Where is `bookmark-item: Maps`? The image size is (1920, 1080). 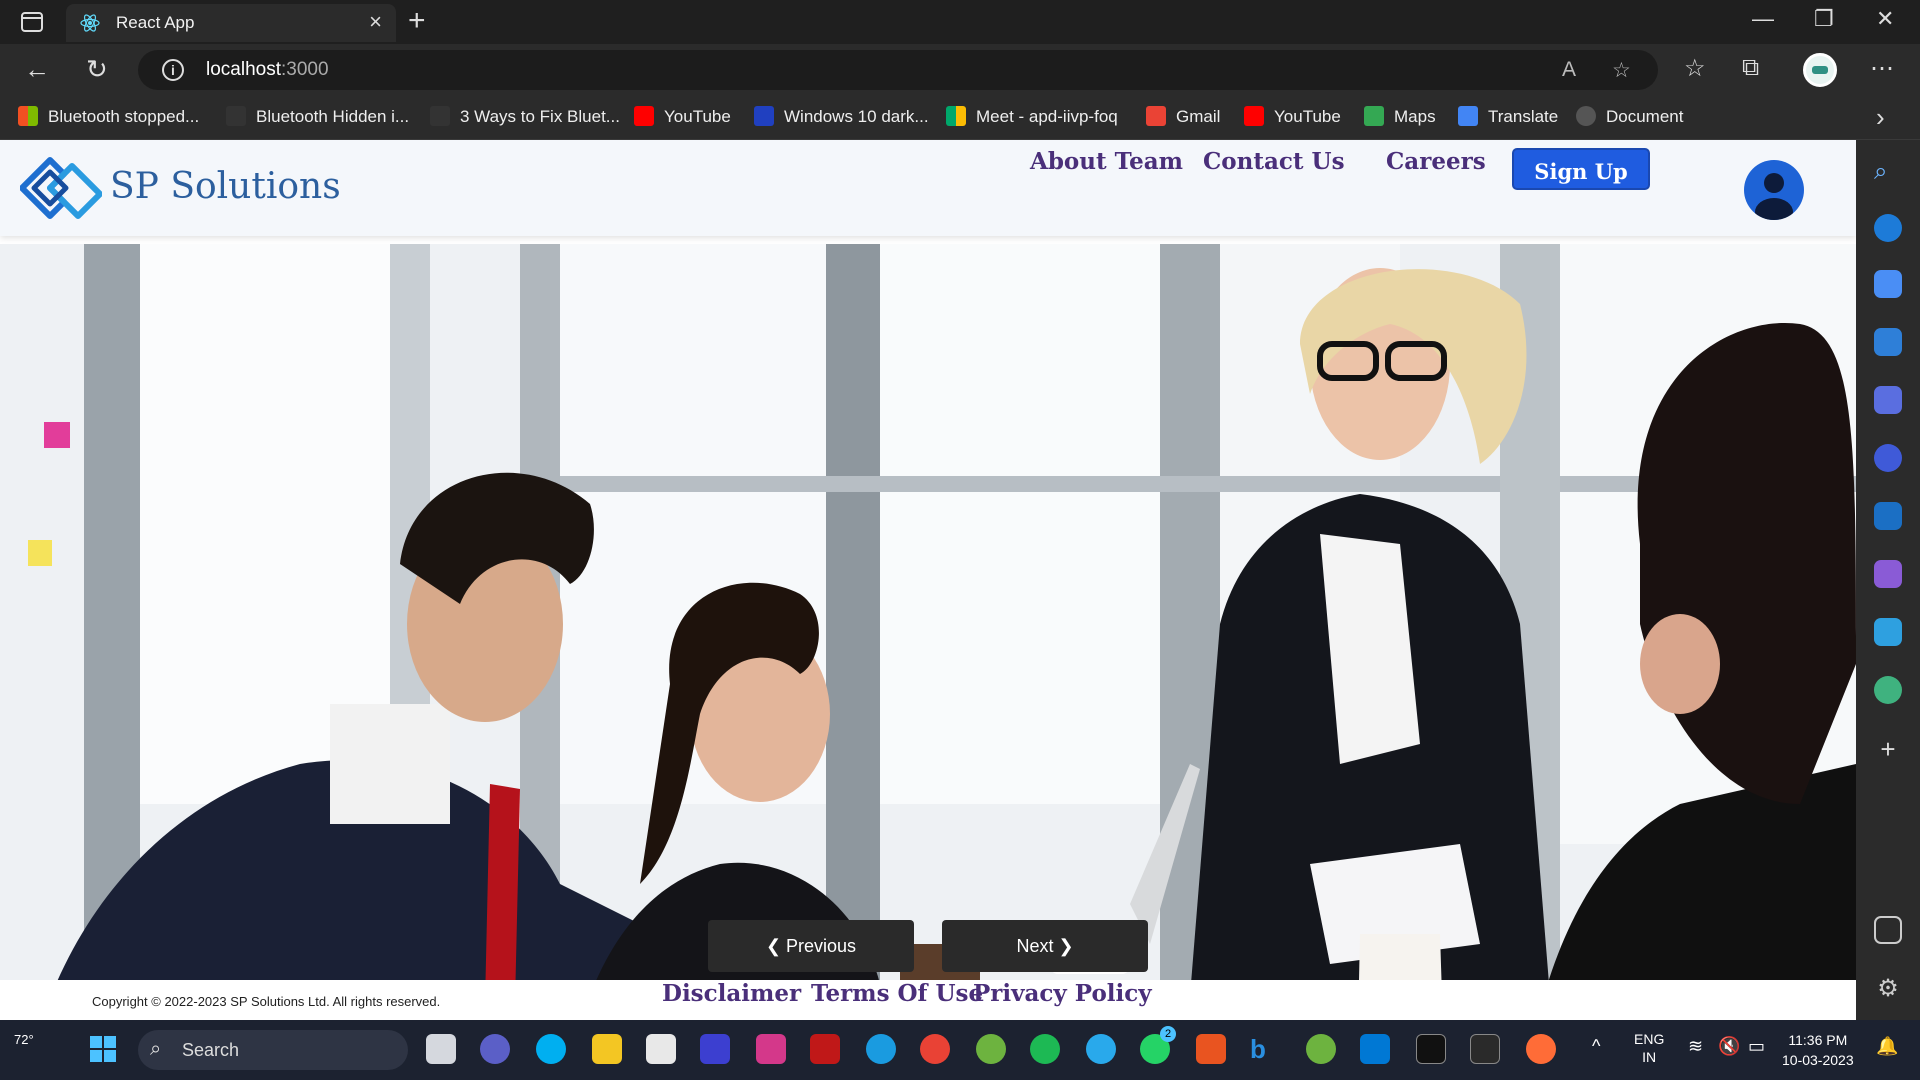
bookmark-item: Maps is located at coordinates (1400, 118).